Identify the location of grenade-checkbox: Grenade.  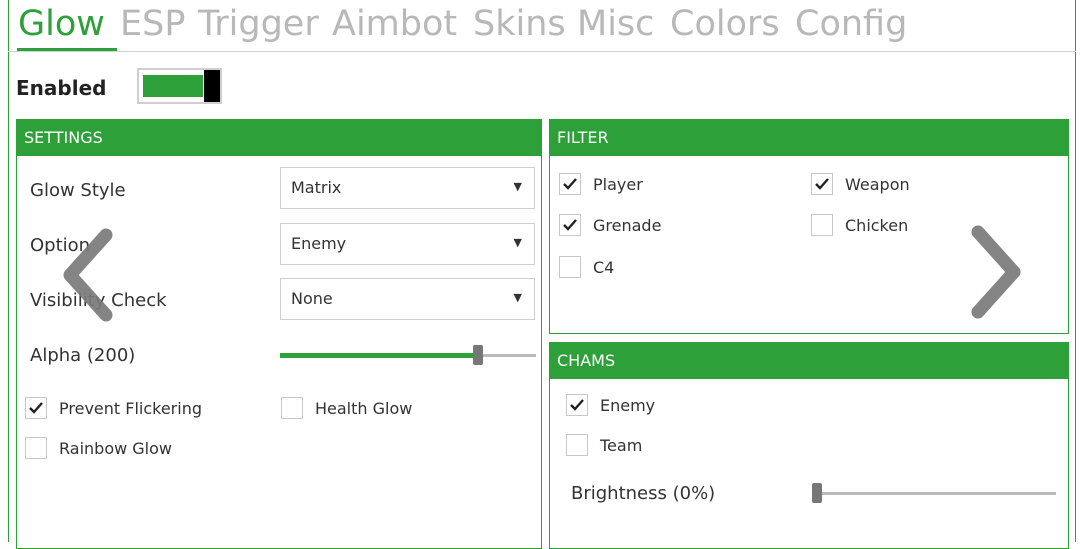
(610, 225).